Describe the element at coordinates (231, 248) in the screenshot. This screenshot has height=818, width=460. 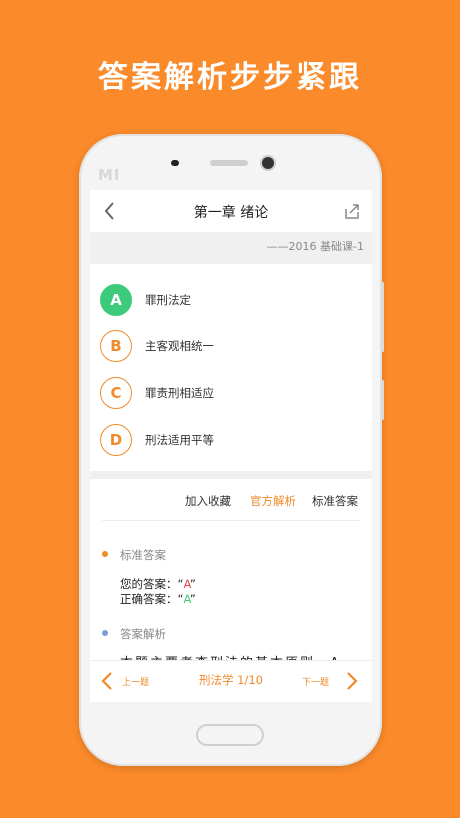
I see `question-source-bar: ——2016 基础课-1` at that location.